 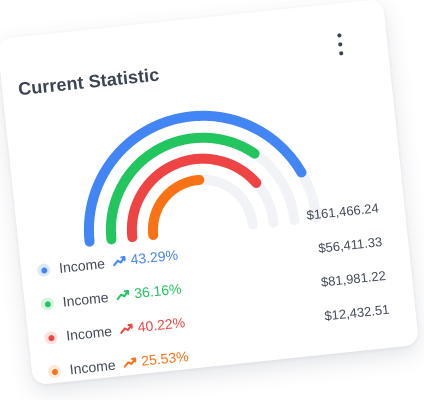 I want to click on card-title: Current Statistic, so click(x=89, y=82).